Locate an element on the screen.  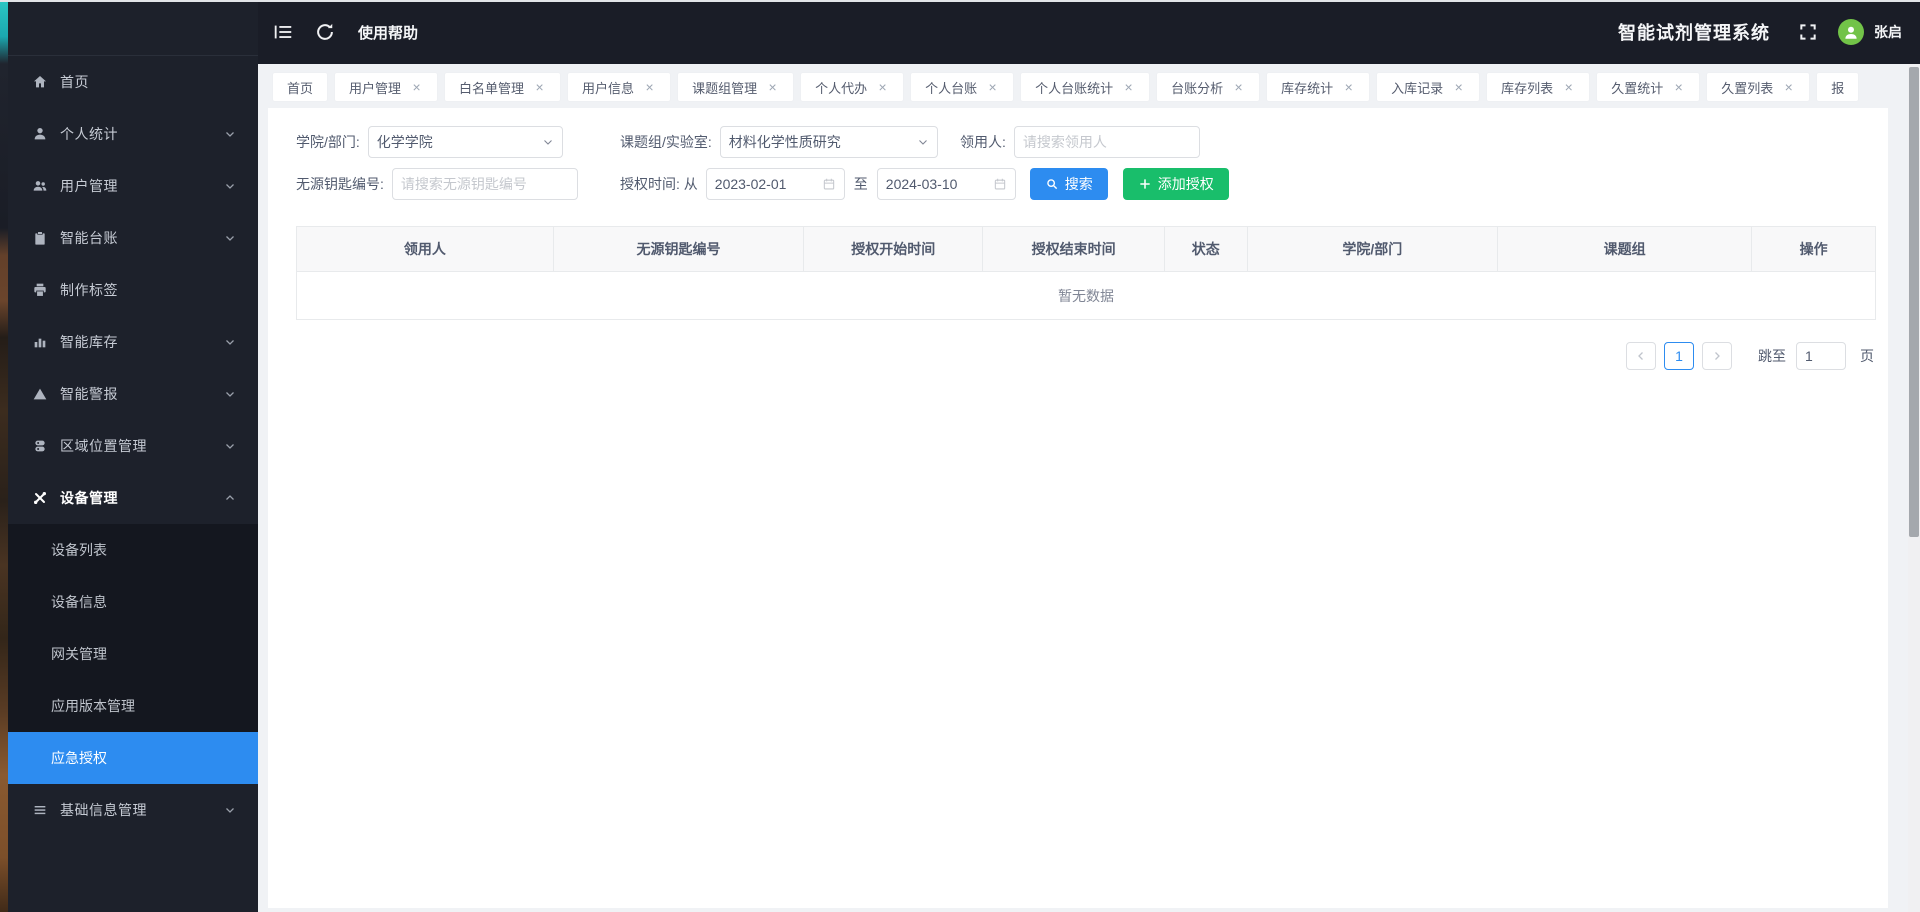
user-icon is located at coordinates (40, 134).